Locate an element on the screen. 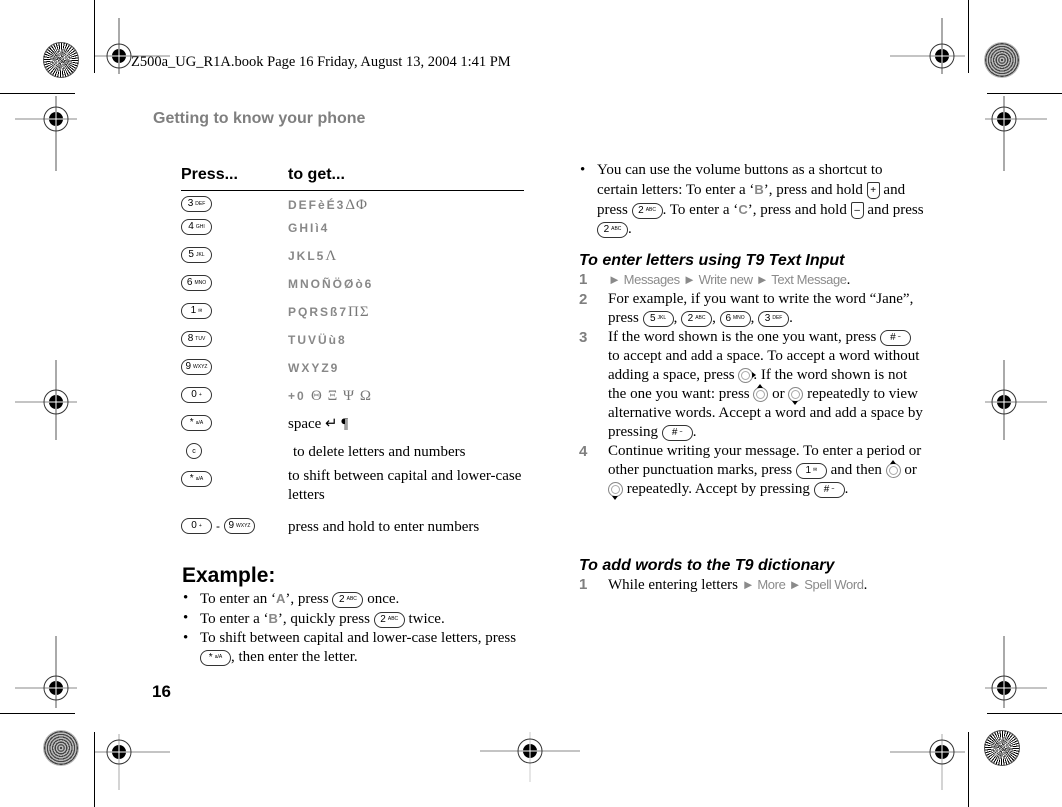  char-list: TUVÜù8 is located at coordinates (317, 340).